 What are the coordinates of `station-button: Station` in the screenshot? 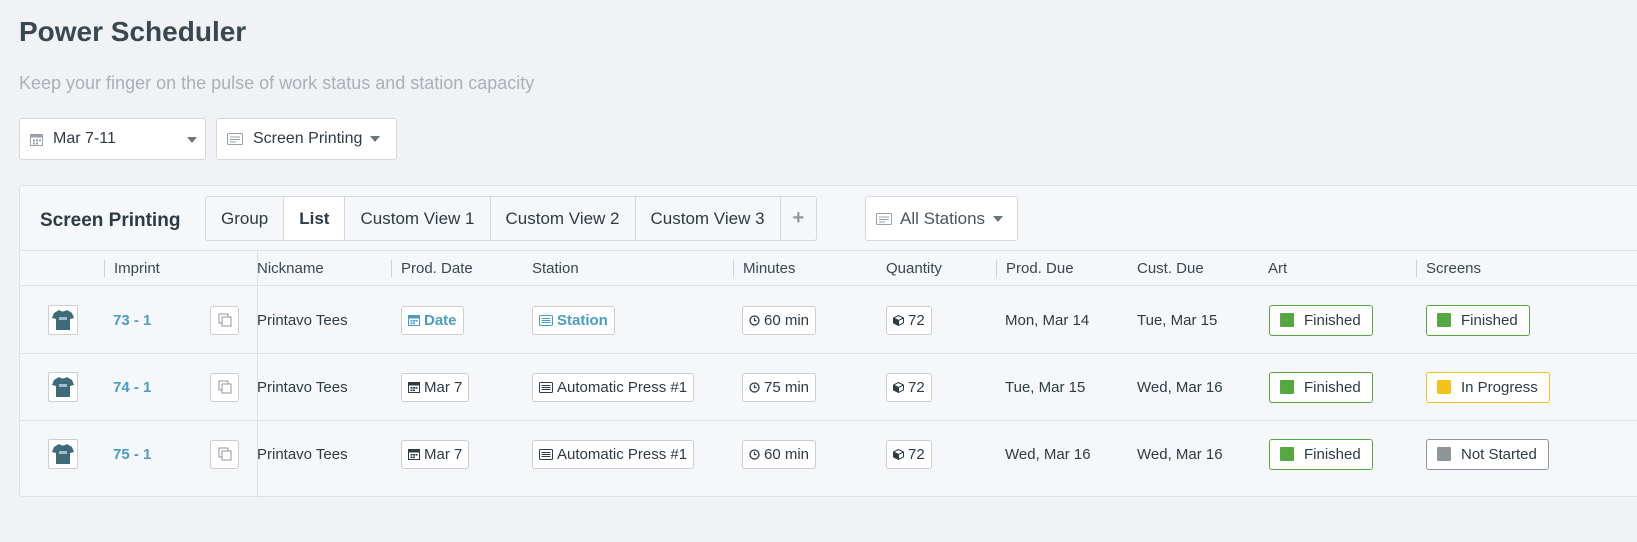 It's located at (573, 320).